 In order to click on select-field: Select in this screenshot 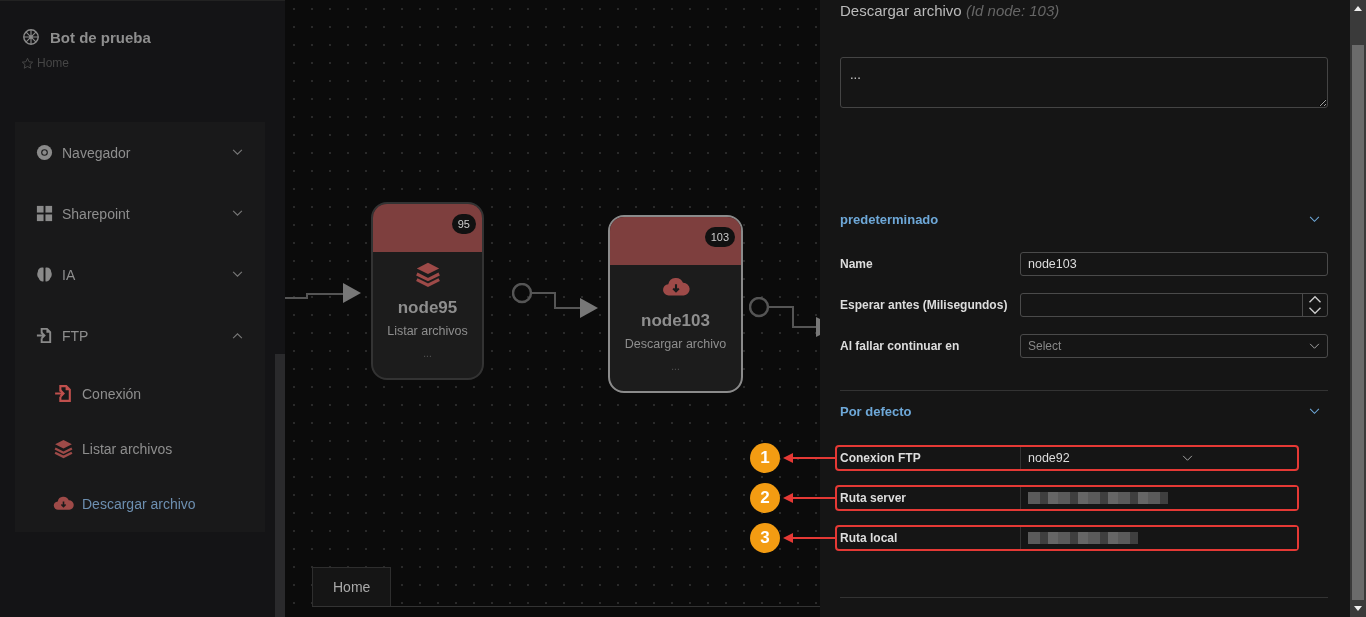, I will do `click(1174, 346)`.